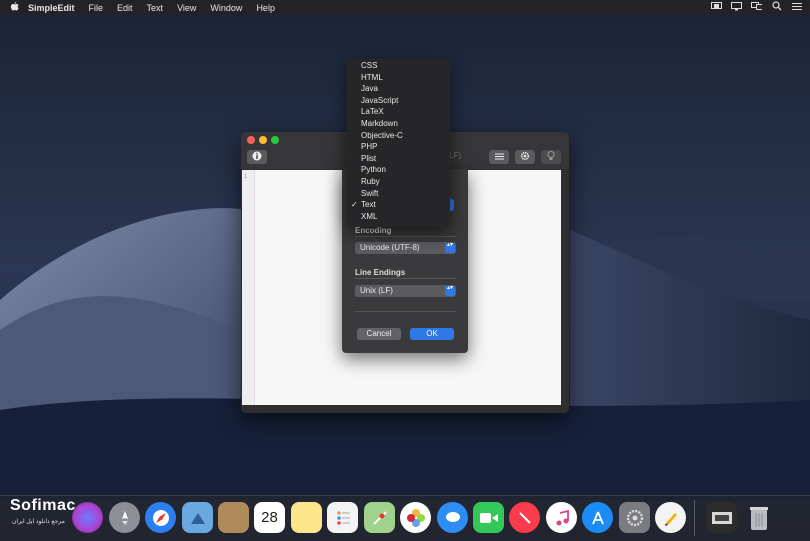  What do you see at coordinates (379, 517) in the screenshot?
I see `maps-icon` at bounding box center [379, 517].